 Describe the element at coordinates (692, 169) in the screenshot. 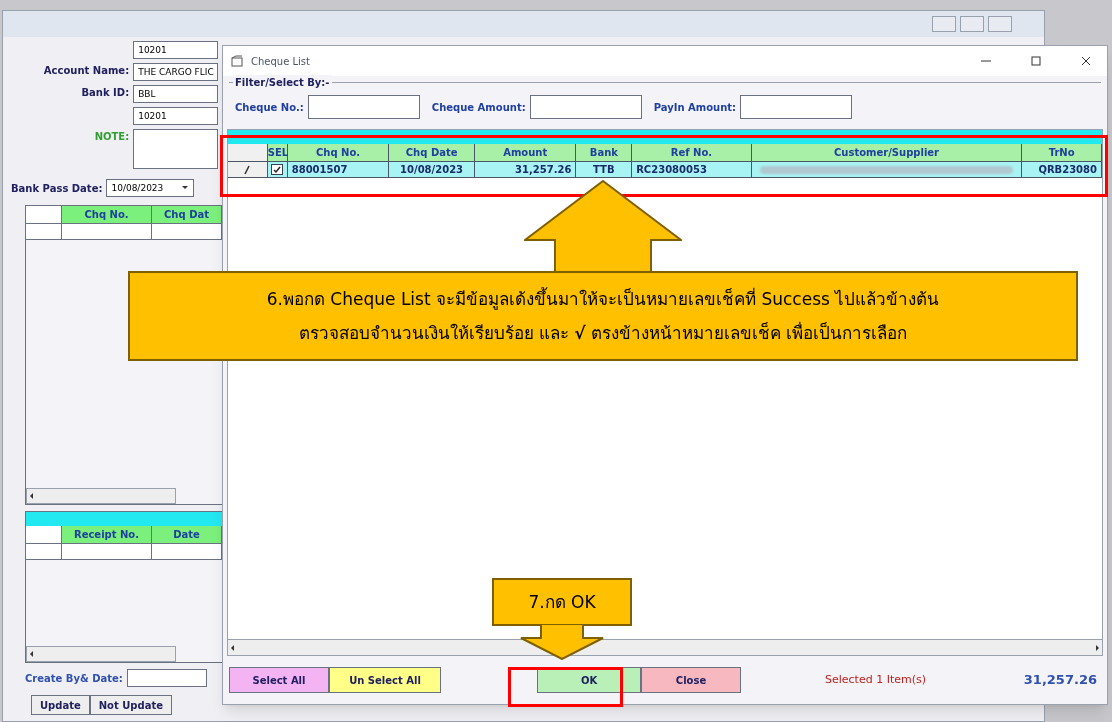

I see `table-cell: RC23080053` at that location.